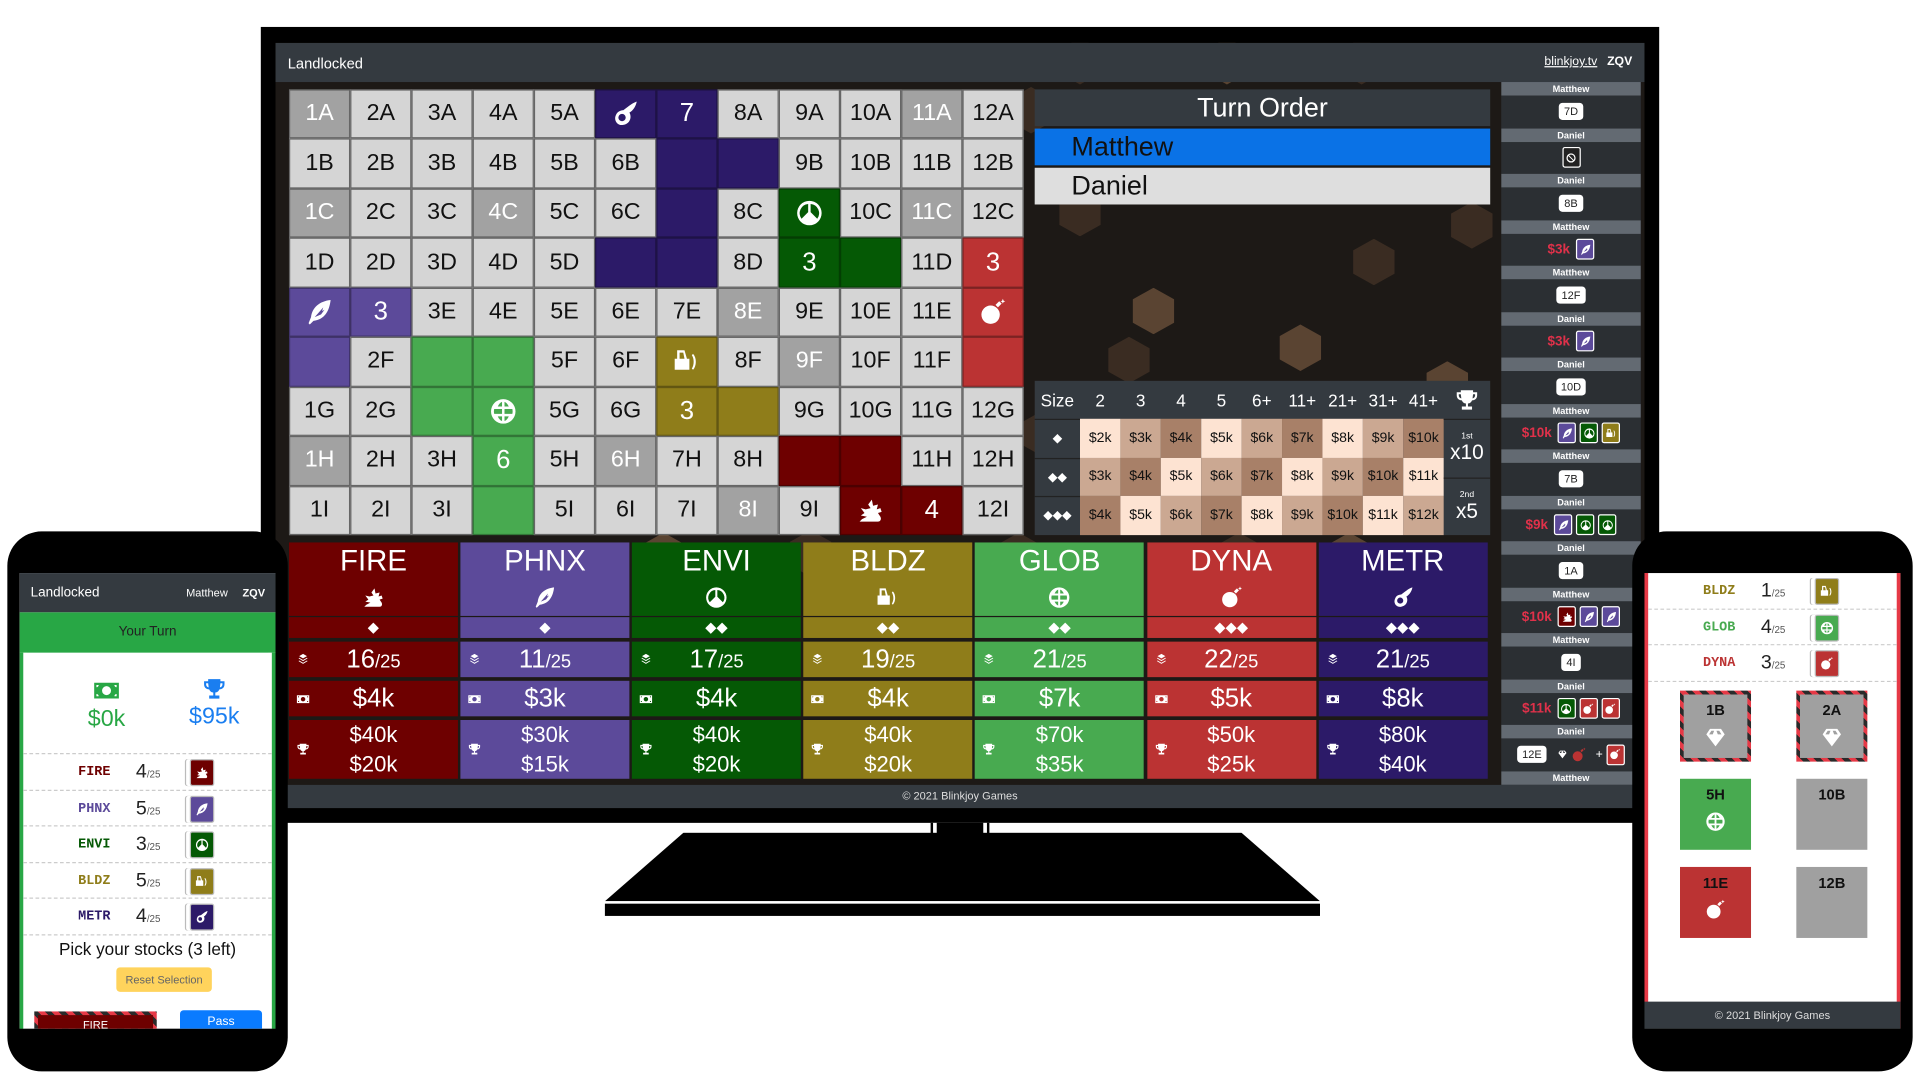 The image size is (1920, 1080). What do you see at coordinates (545, 660) in the screenshot?
I see `company-panel-phnx: PHNX ◆ 11/25 $3k $30k $15k` at bounding box center [545, 660].